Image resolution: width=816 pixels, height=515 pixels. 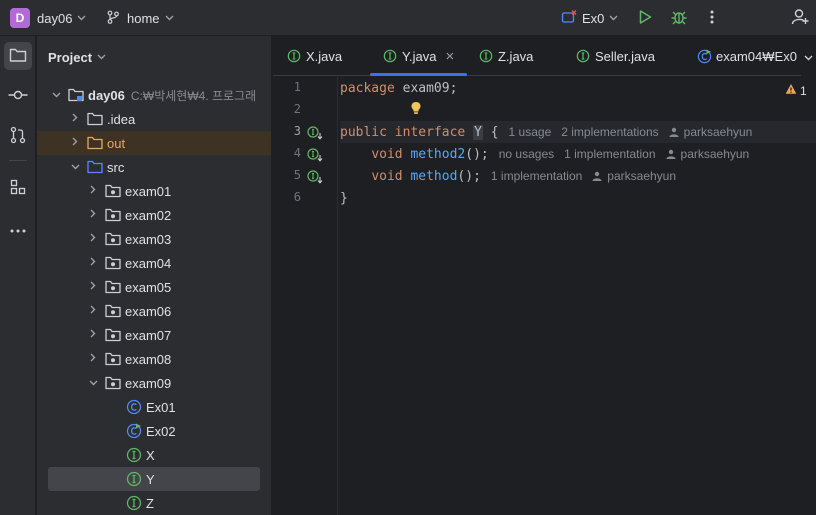 What do you see at coordinates (77, 57) in the screenshot?
I see `project-panel-header: Project` at bounding box center [77, 57].